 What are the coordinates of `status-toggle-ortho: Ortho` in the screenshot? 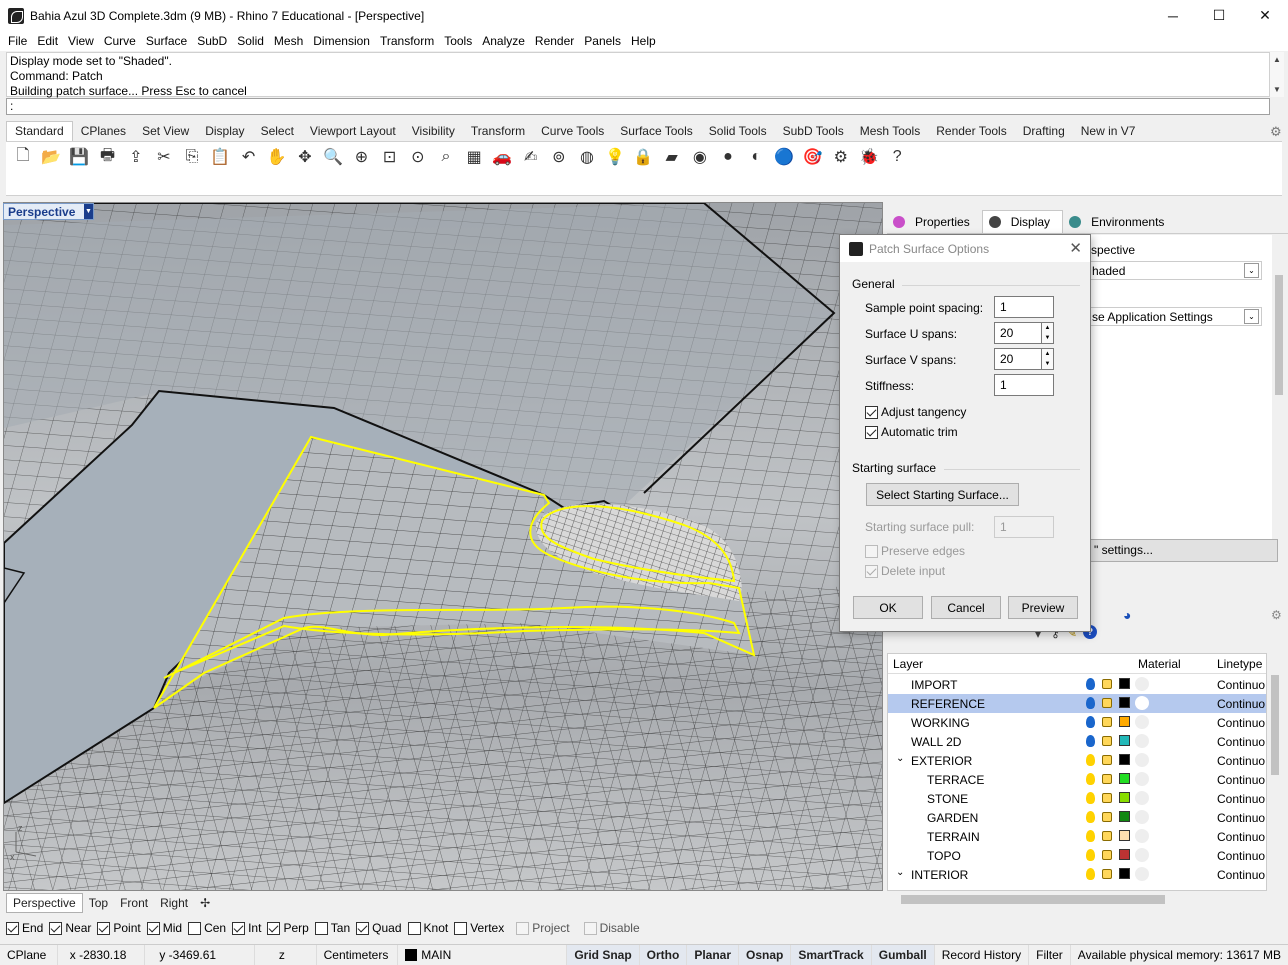 It's located at (663, 954).